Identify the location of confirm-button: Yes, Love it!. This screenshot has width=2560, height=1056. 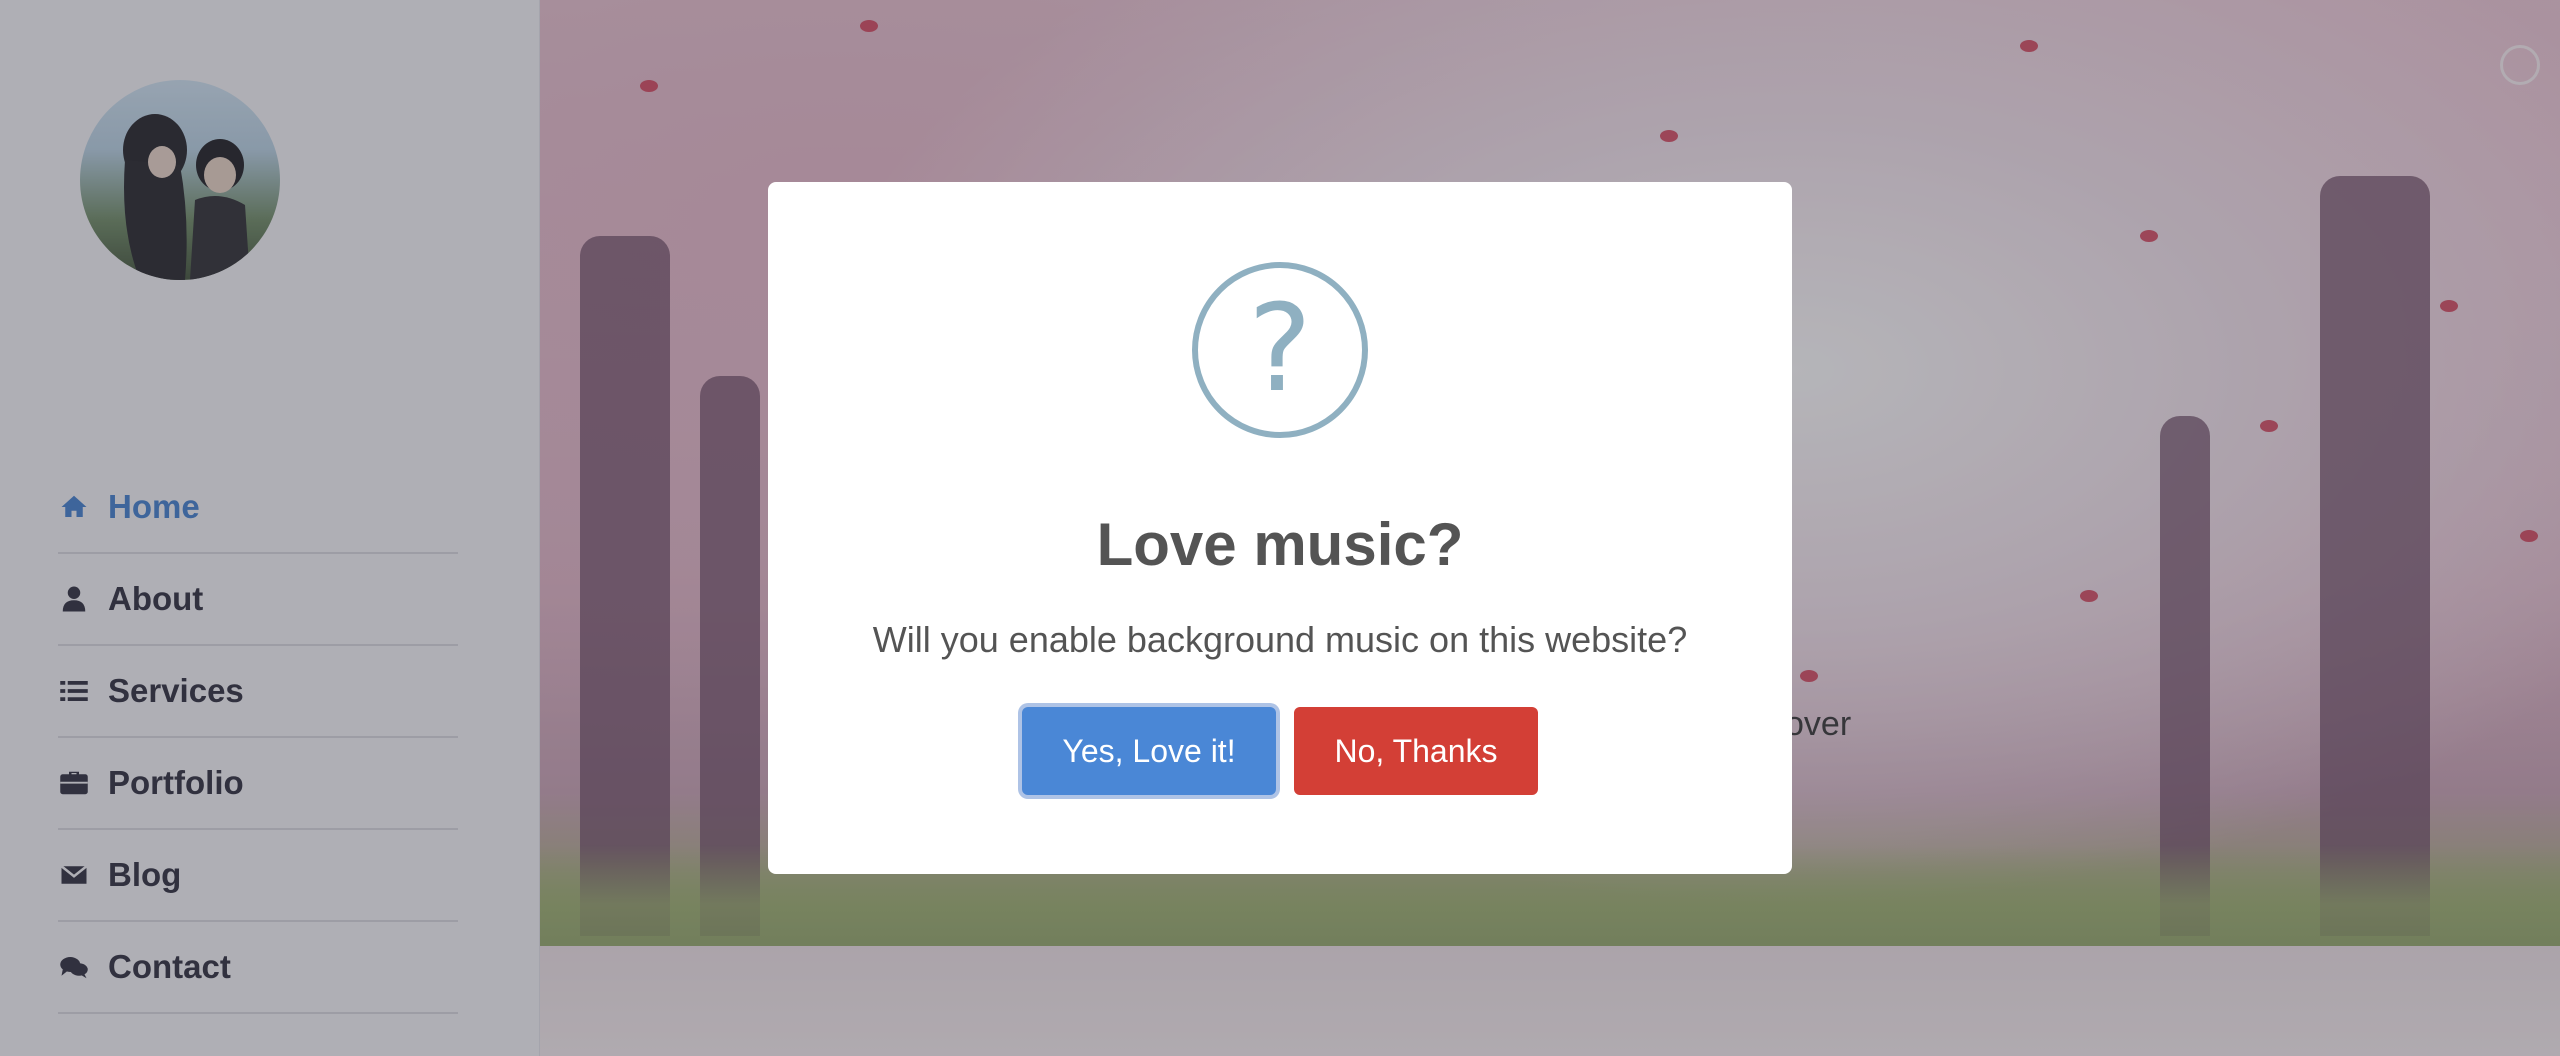
(1149, 751).